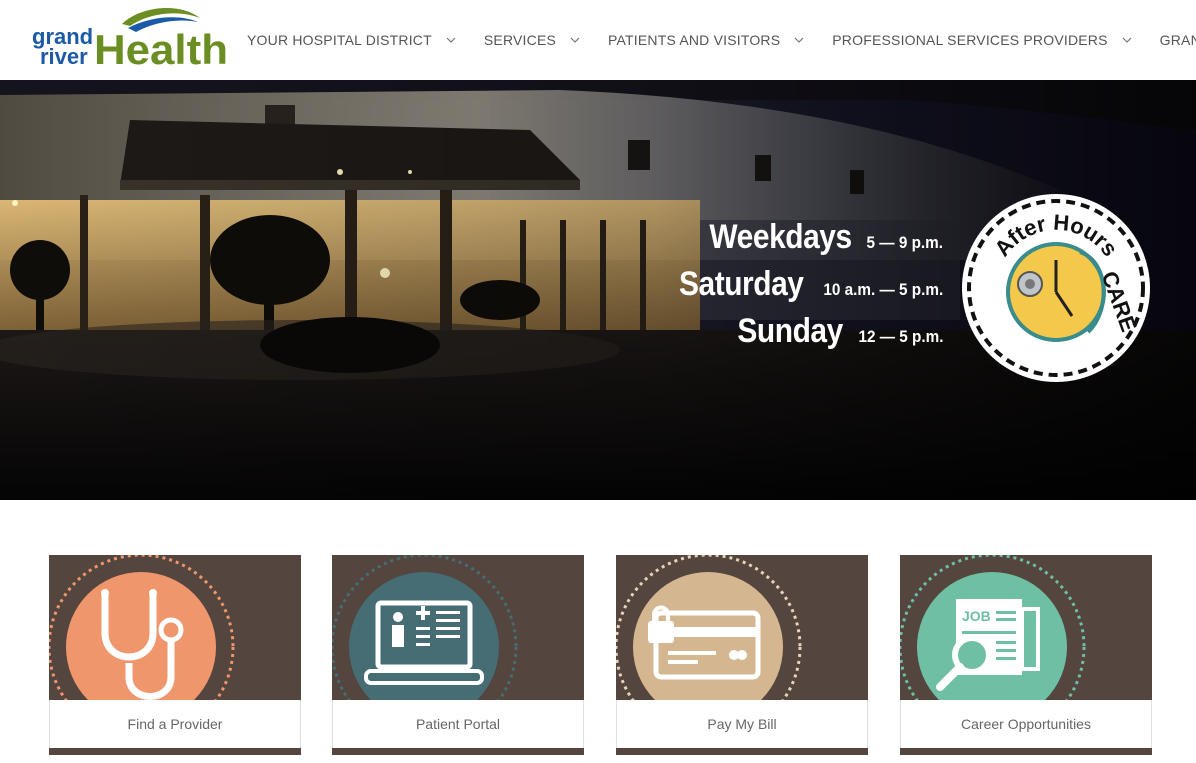  I want to click on card-label: Find a Provider, so click(175, 724).